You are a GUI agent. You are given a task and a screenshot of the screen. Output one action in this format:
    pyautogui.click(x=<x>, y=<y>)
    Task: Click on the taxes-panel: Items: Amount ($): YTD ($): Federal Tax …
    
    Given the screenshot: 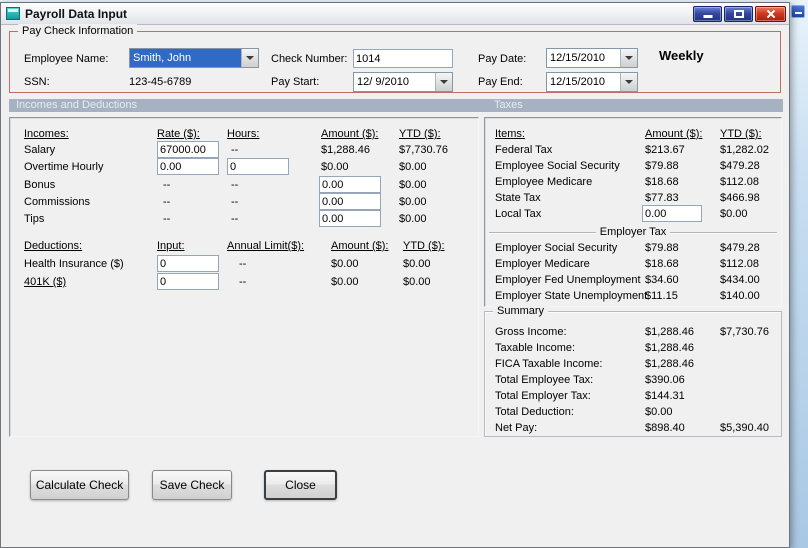 What is the action you would take?
    pyautogui.click(x=633, y=212)
    